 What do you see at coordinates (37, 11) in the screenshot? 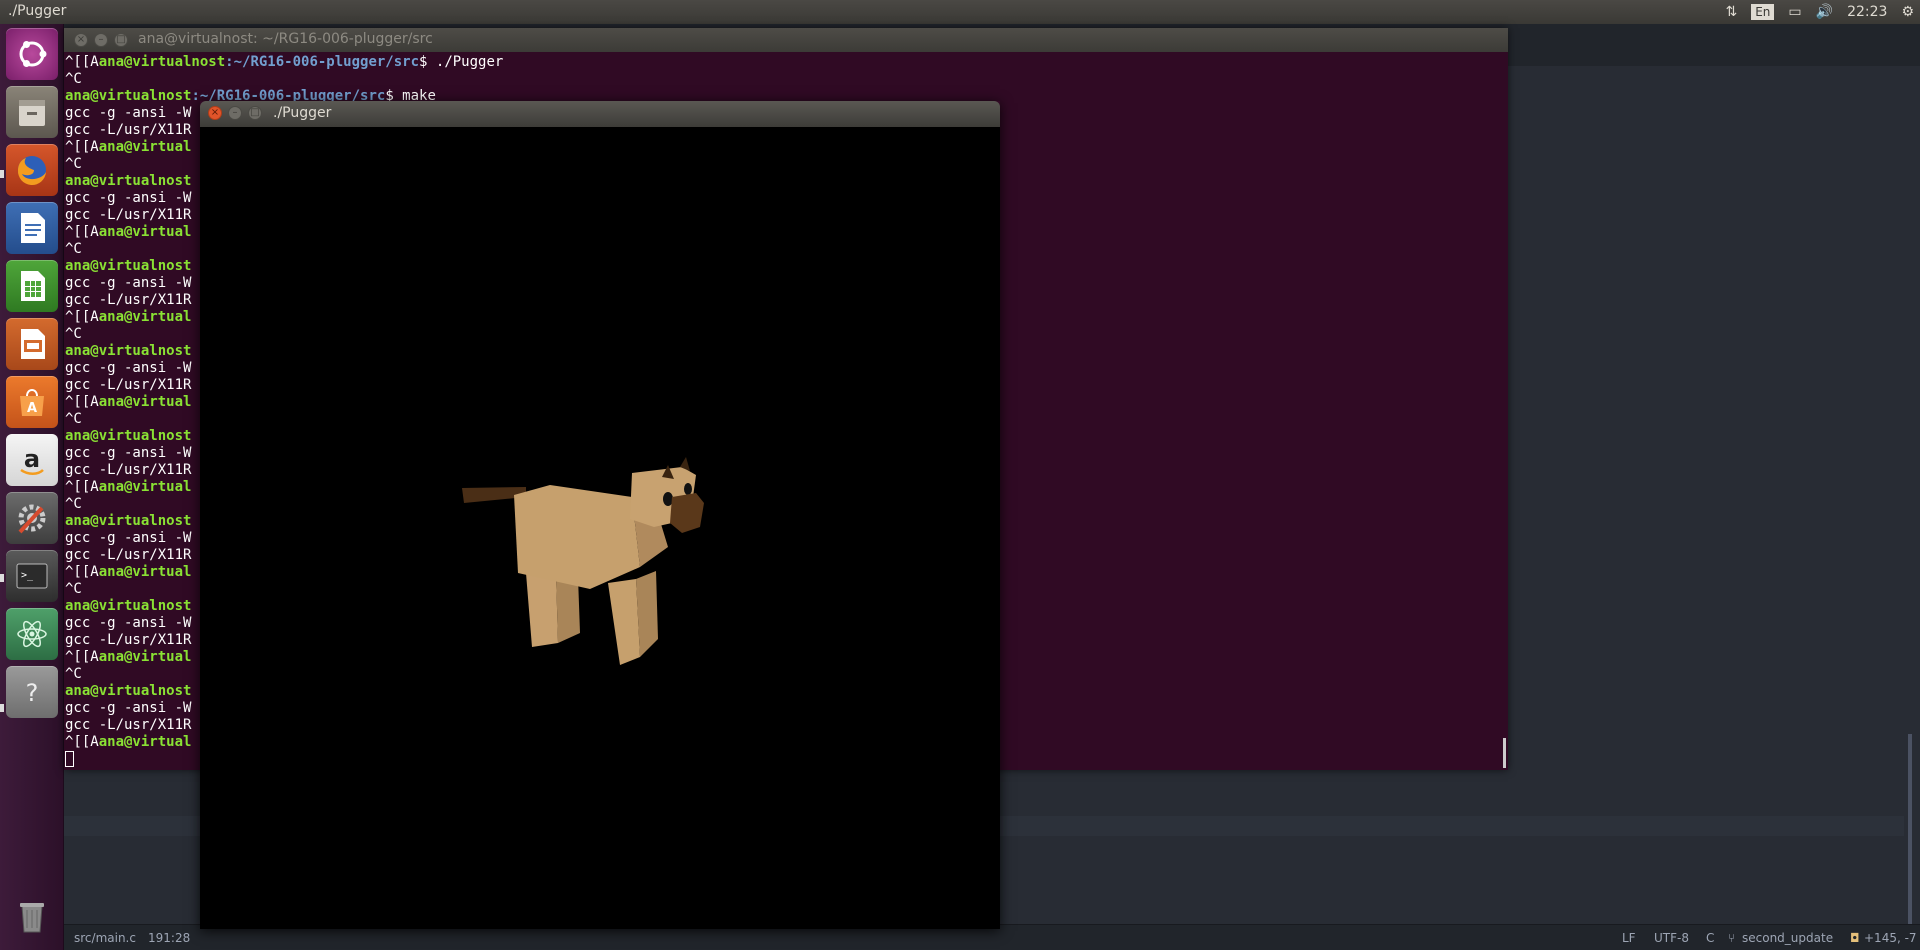
I see `active-window-title: ./Pugger` at bounding box center [37, 11].